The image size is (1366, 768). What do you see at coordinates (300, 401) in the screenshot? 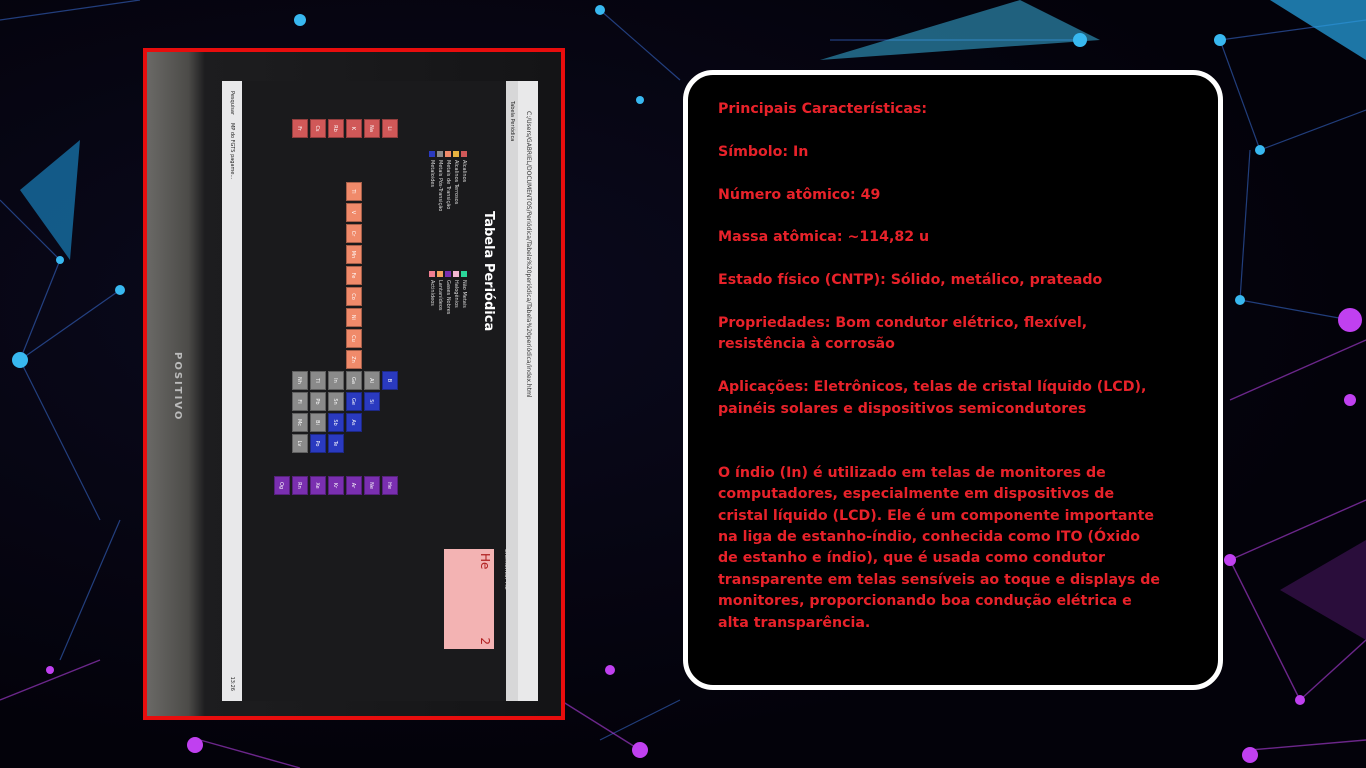
I see `element-cell: Fl` at bounding box center [300, 401].